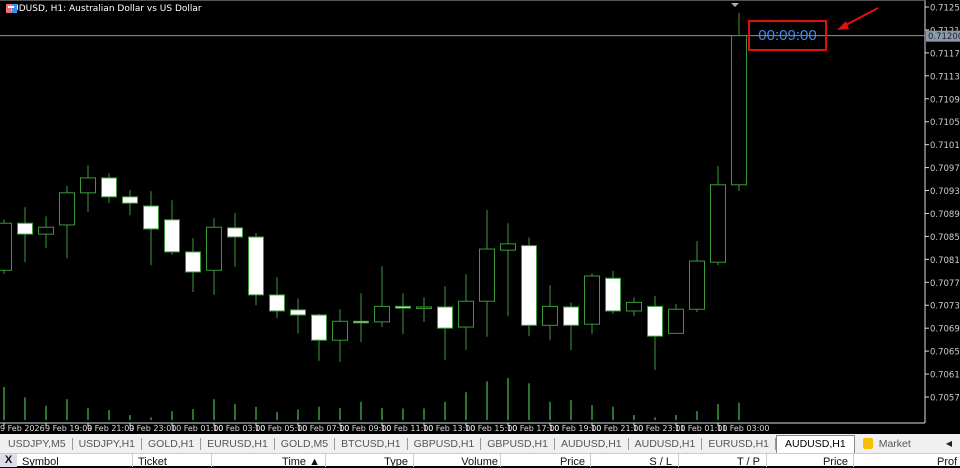 This screenshot has width=960, height=468. Describe the element at coordinates (40, 462) in the screenshot. I see `column-header: Symbol` at that location.